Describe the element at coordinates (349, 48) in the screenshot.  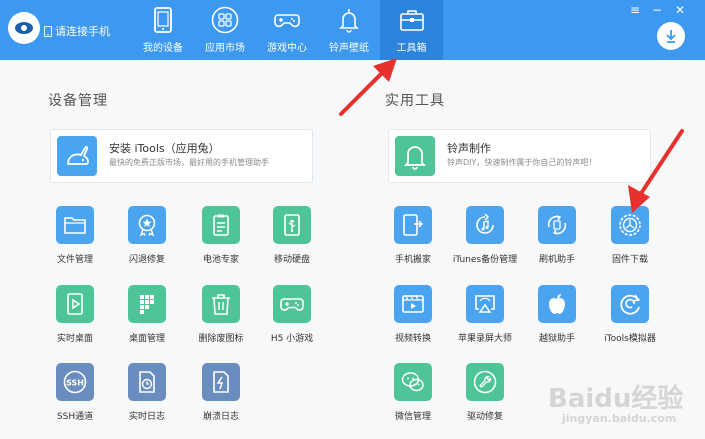
I see `tab-label: 铃声壁纸` at that location.